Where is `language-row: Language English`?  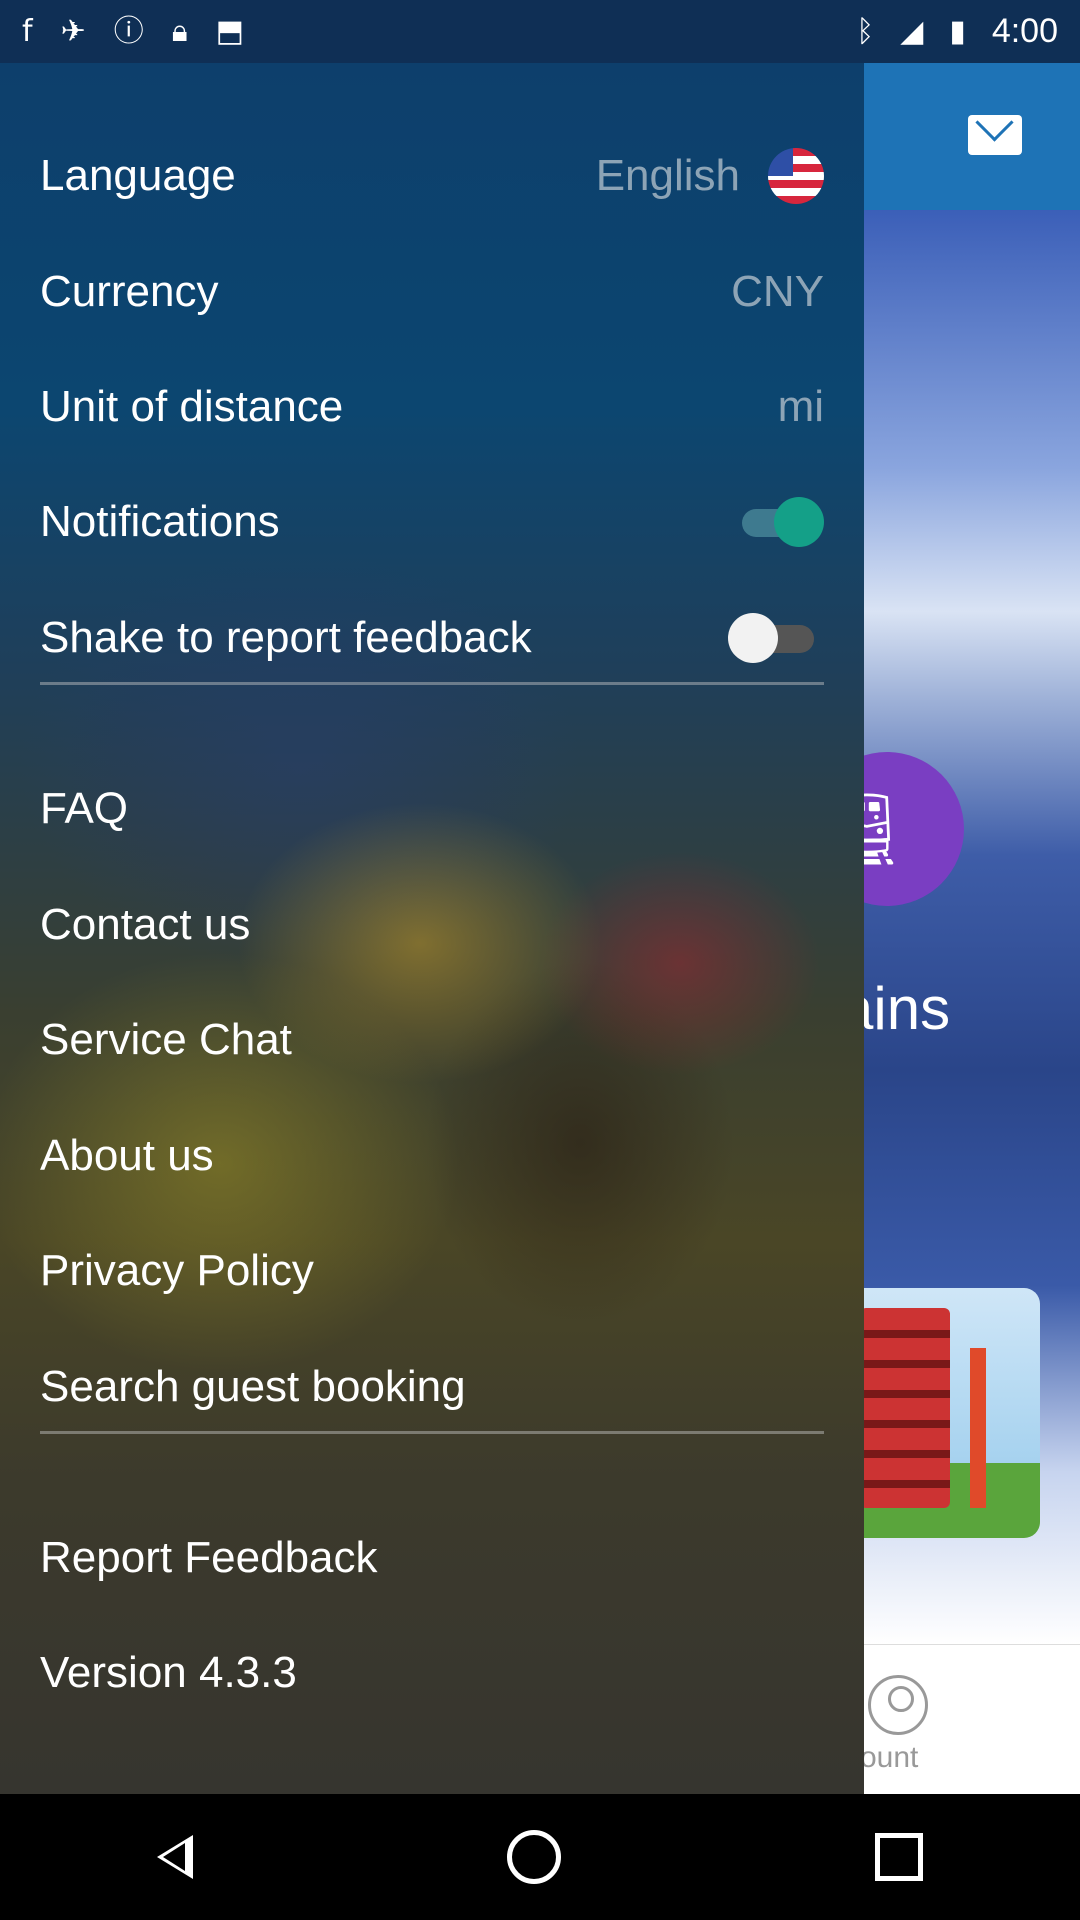
language-row: Language English is located at coordinates (432, 176).